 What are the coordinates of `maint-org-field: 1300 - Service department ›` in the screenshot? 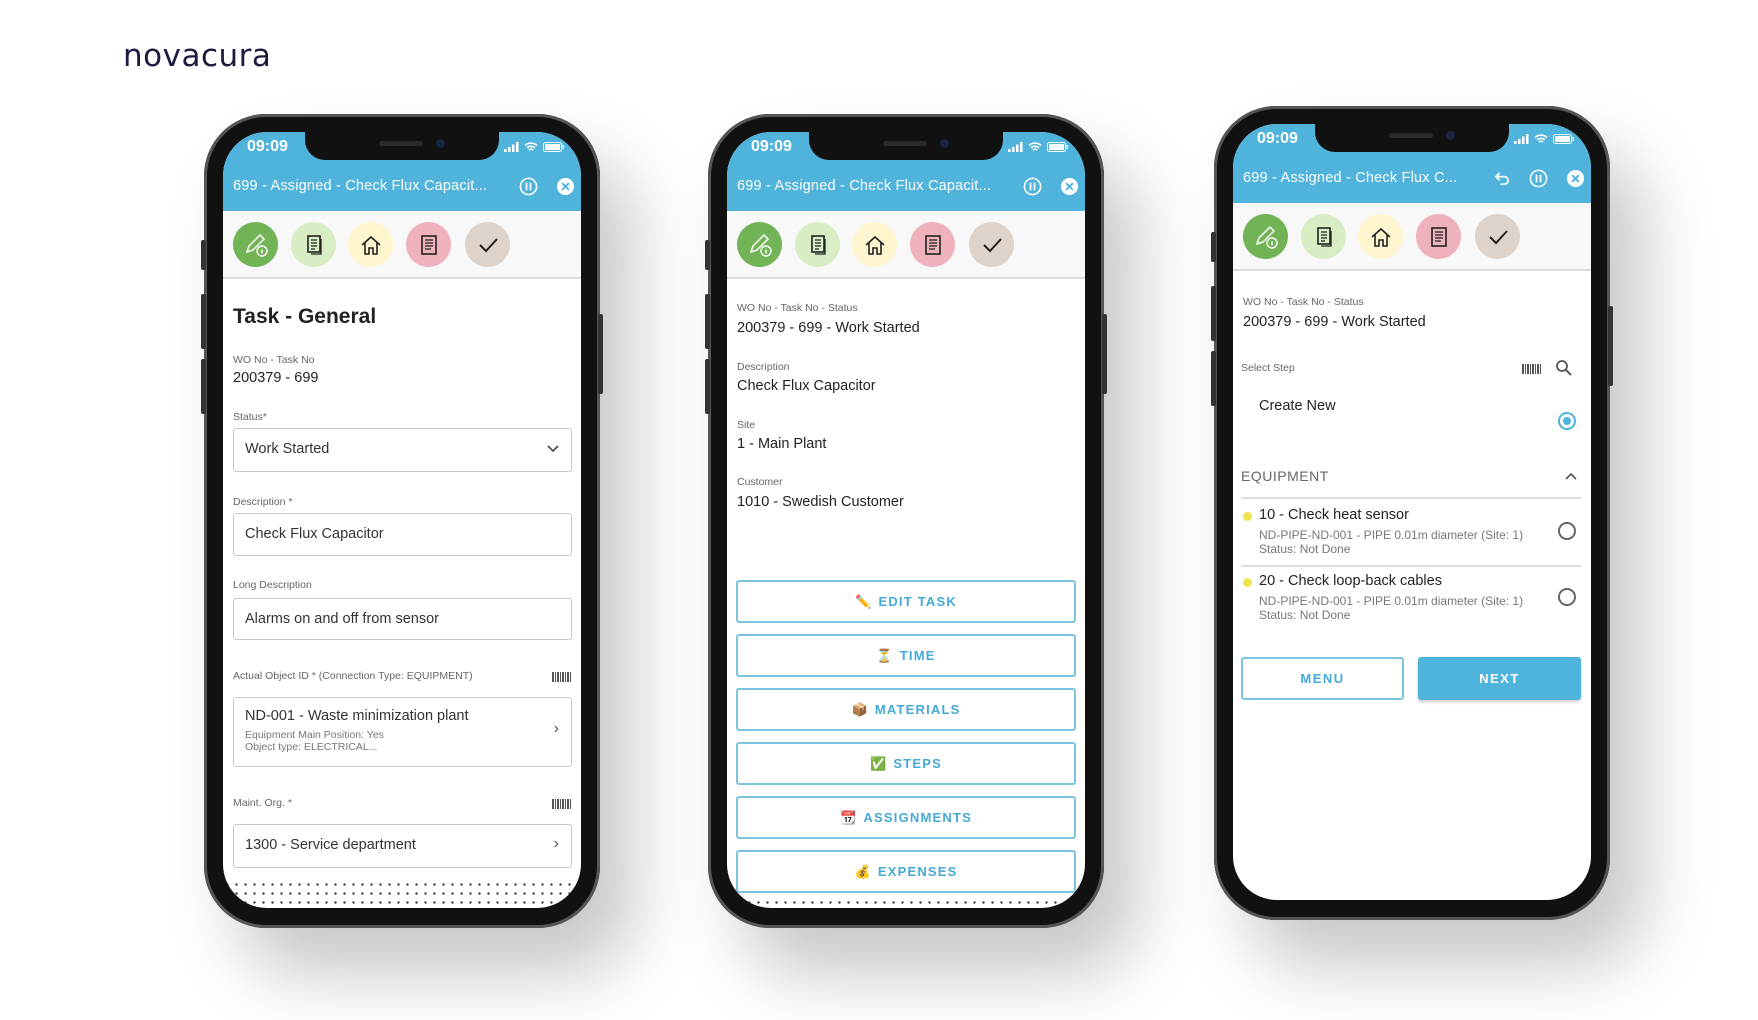 It's located at (402, 846).